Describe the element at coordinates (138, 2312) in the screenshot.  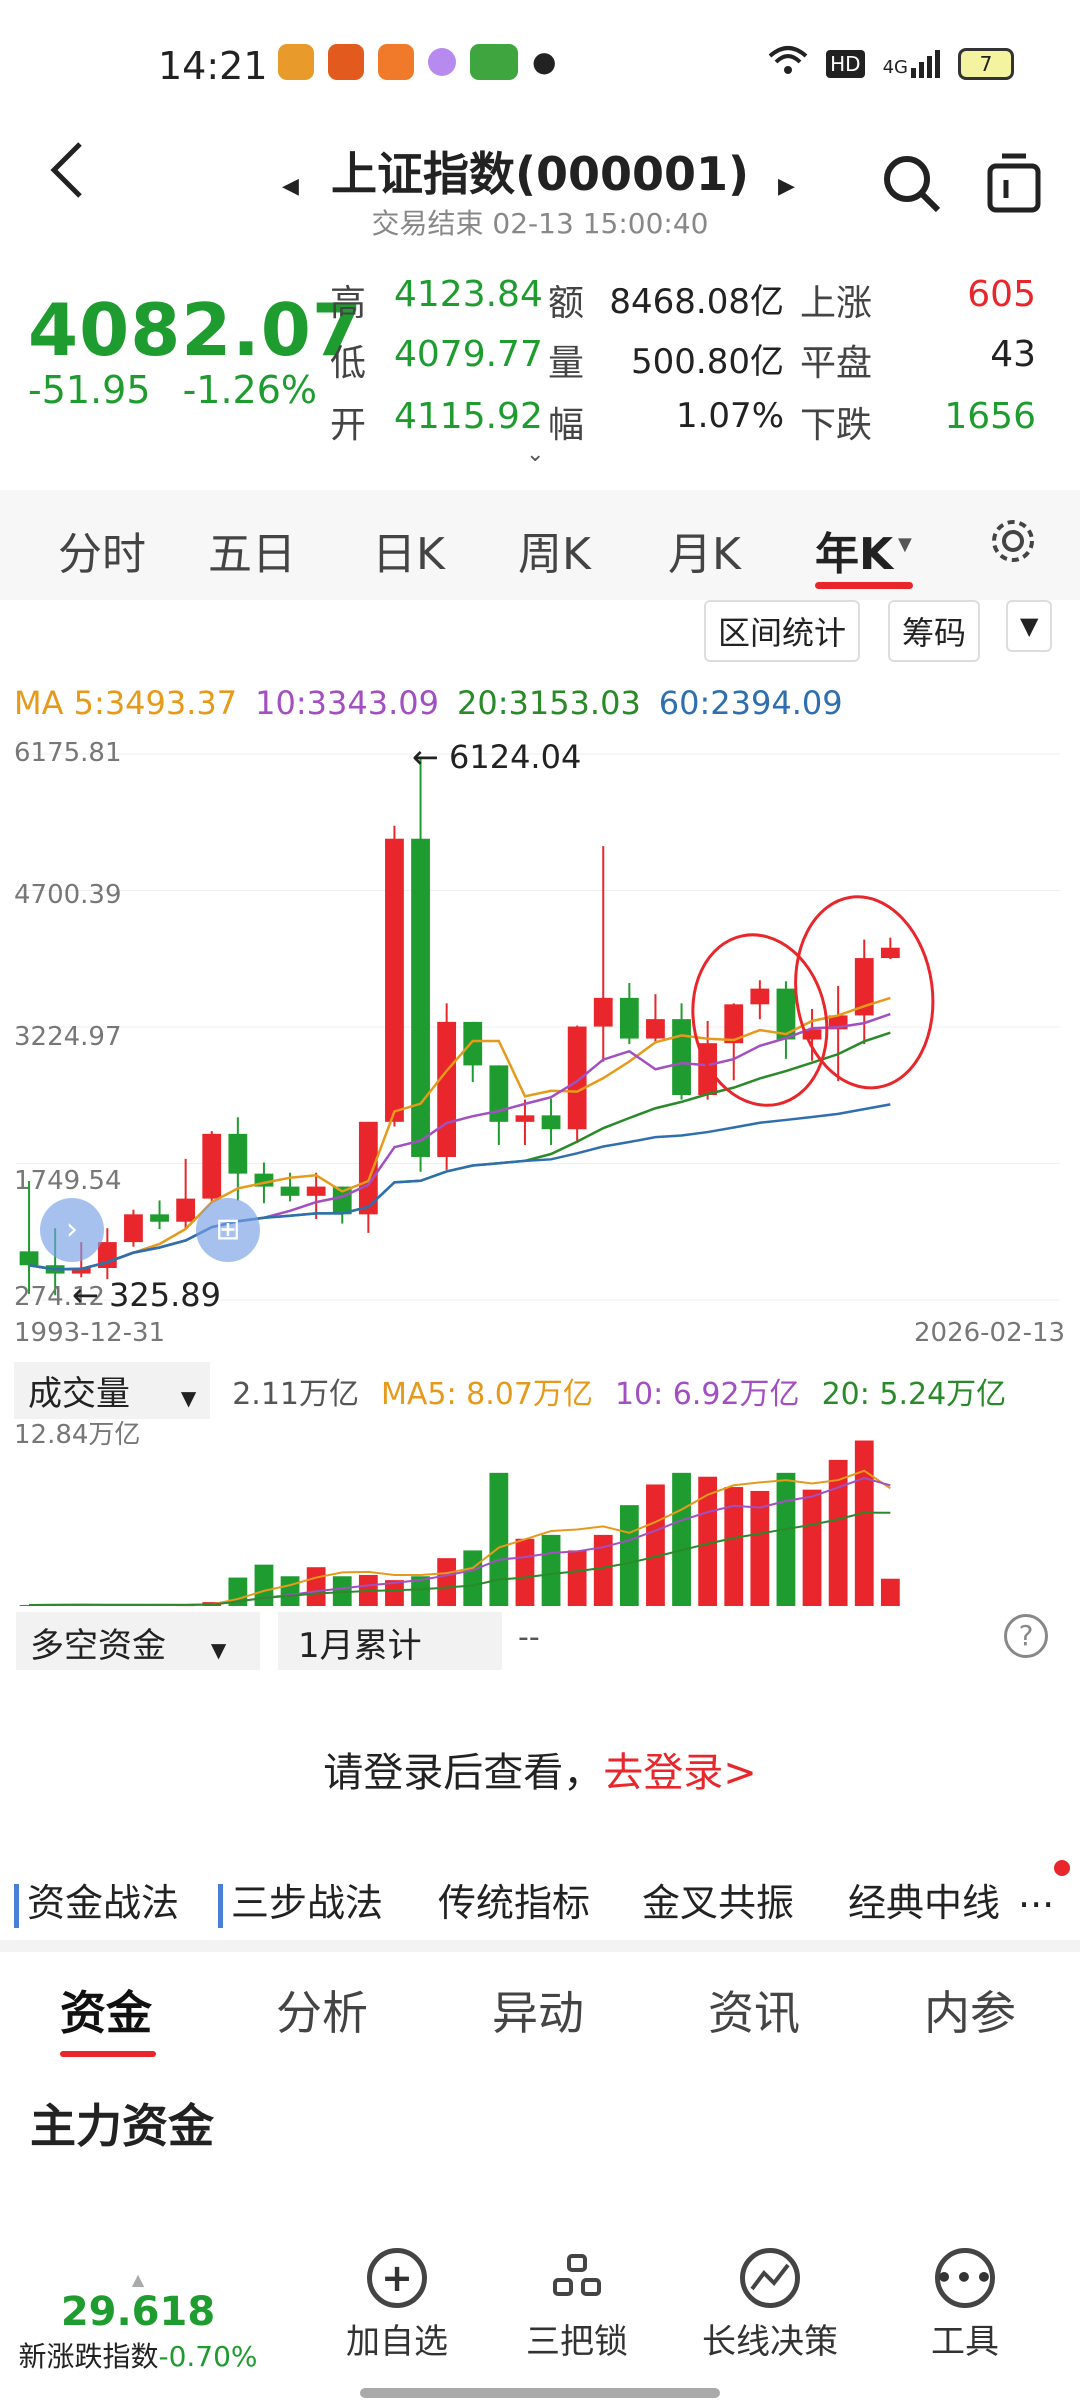
I see `index-value: 29.618` at that location.